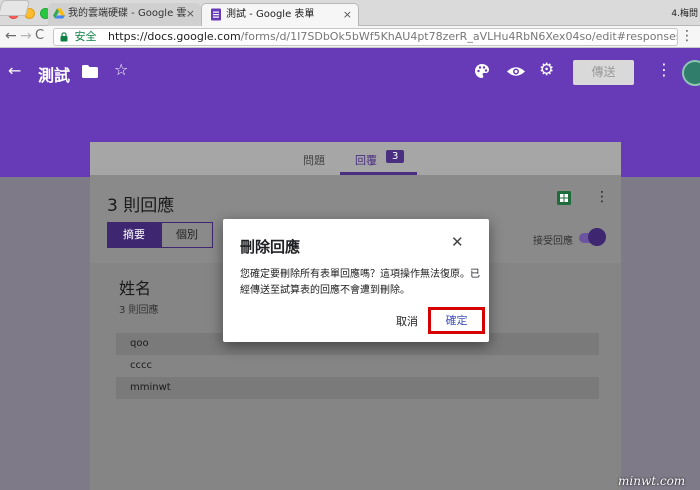 This screenshot has width=700, height=490. Describe the element at coordinates (546, 70) in the screenshot. I see `gear-icon: ⚙` at that location.